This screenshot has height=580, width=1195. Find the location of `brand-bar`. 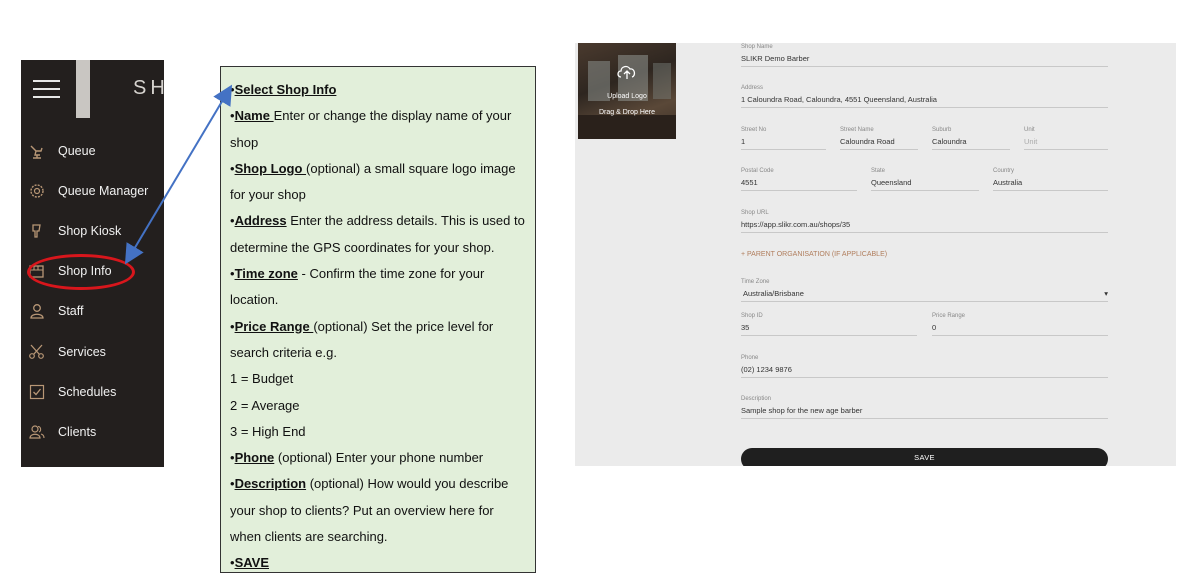

brand-bar is located at coordinates (83, 89).